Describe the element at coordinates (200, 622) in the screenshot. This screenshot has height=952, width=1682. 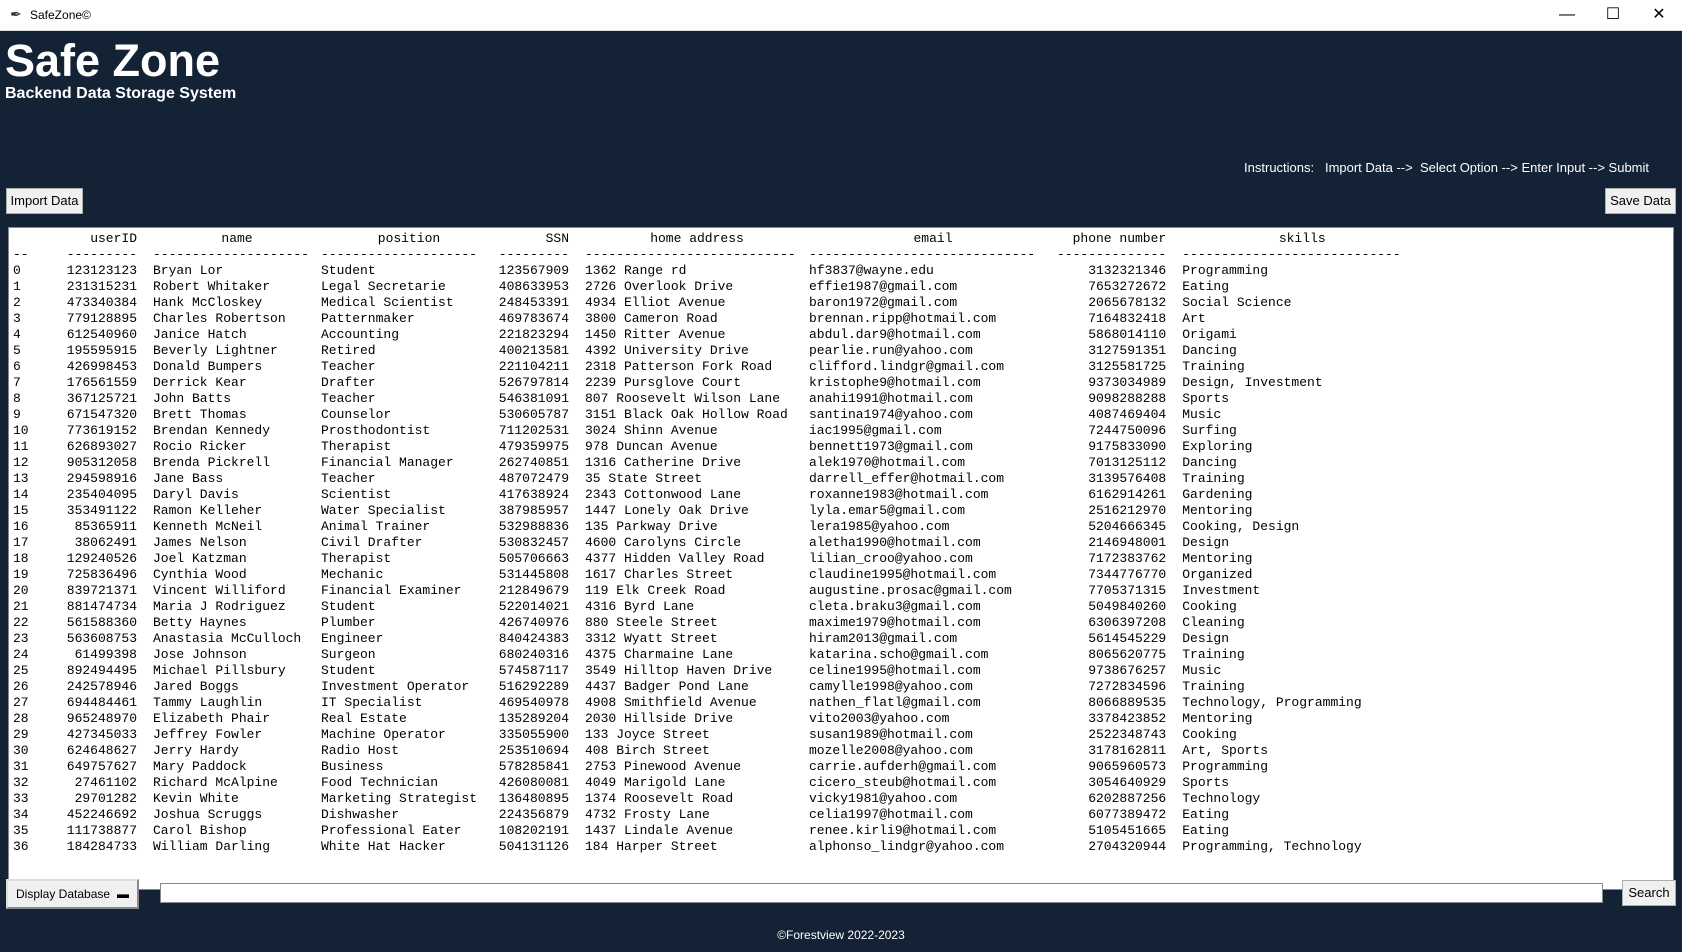
I see `cell-name: Betty Haynes` at that location.